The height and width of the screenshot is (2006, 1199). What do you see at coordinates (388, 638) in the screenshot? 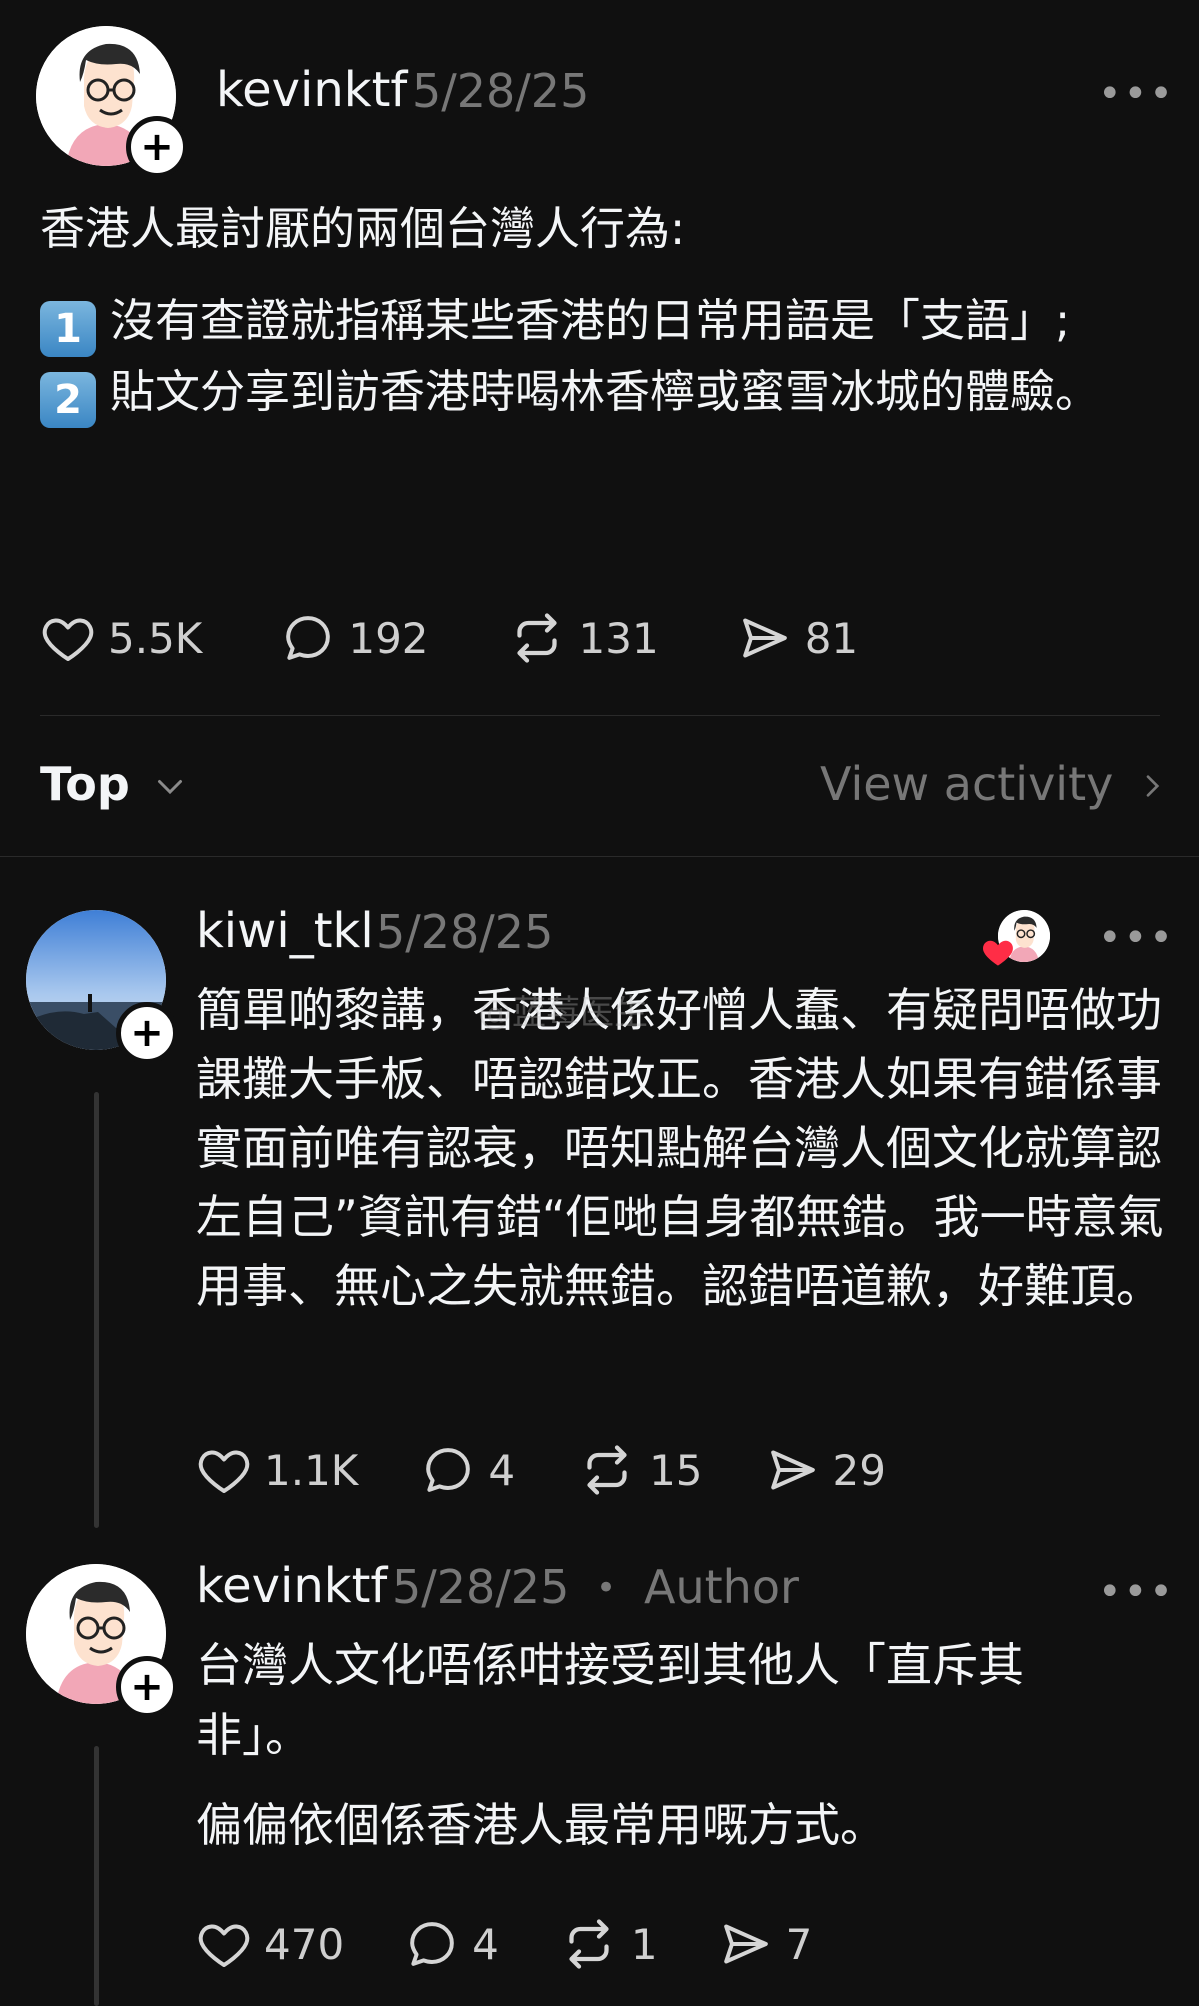
I see `comment-count: 192` at bounding box center [388, 638].